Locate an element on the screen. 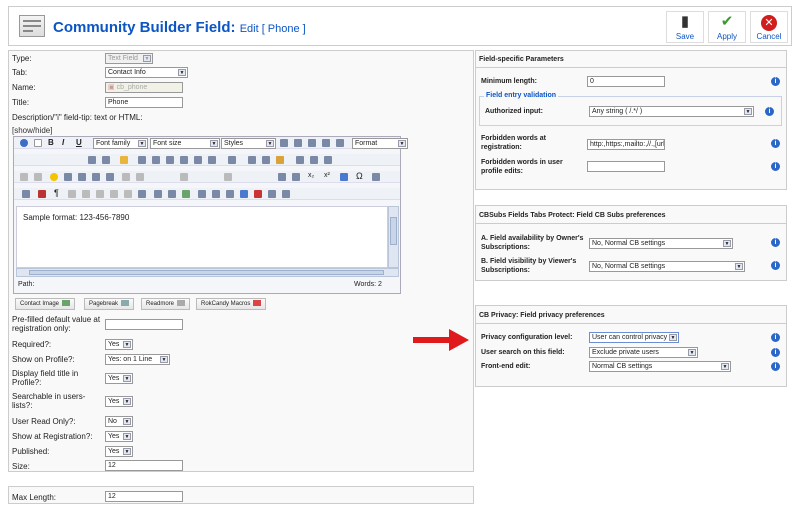 This screenshot has height=507, width=800. left-to-right-icon is located at coordinates (24, 177).